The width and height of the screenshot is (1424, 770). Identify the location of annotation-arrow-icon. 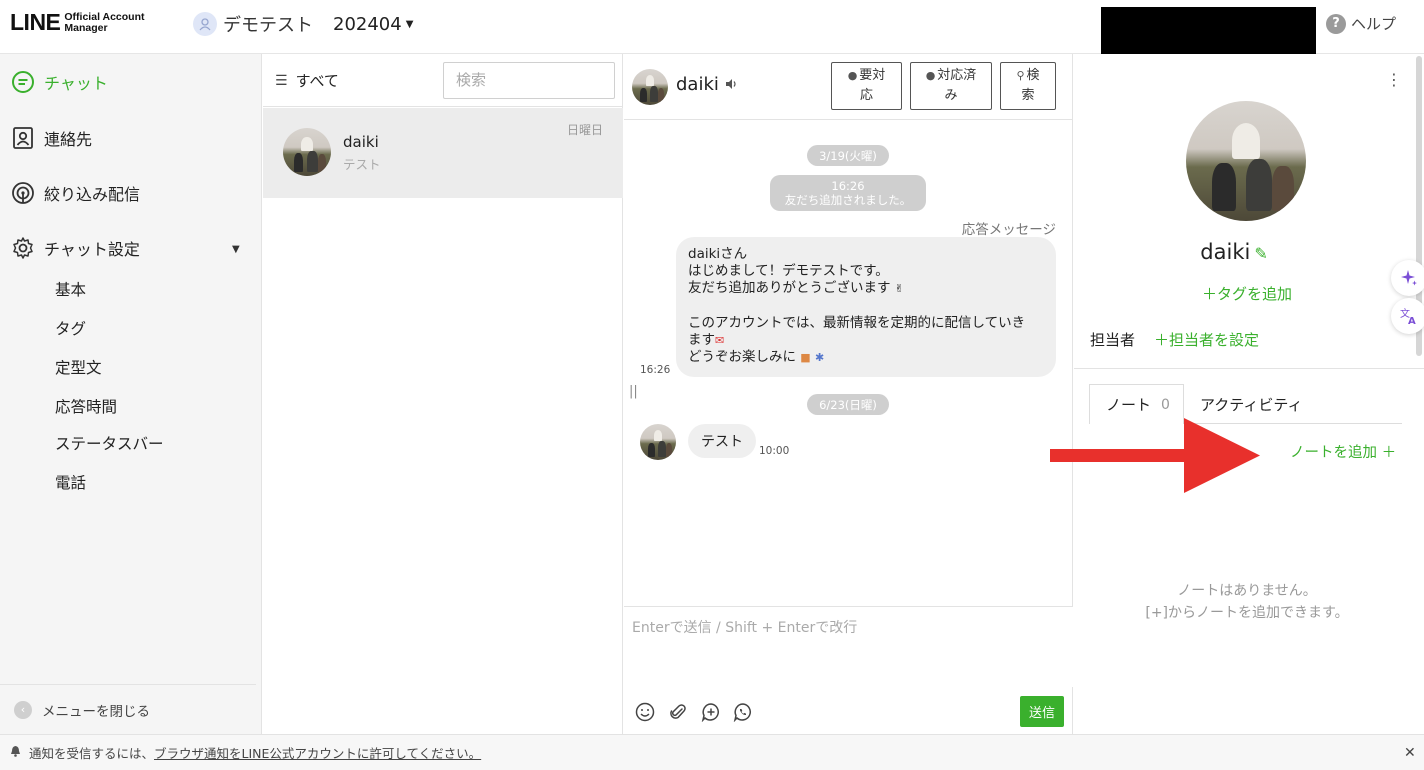
(1155, 455).